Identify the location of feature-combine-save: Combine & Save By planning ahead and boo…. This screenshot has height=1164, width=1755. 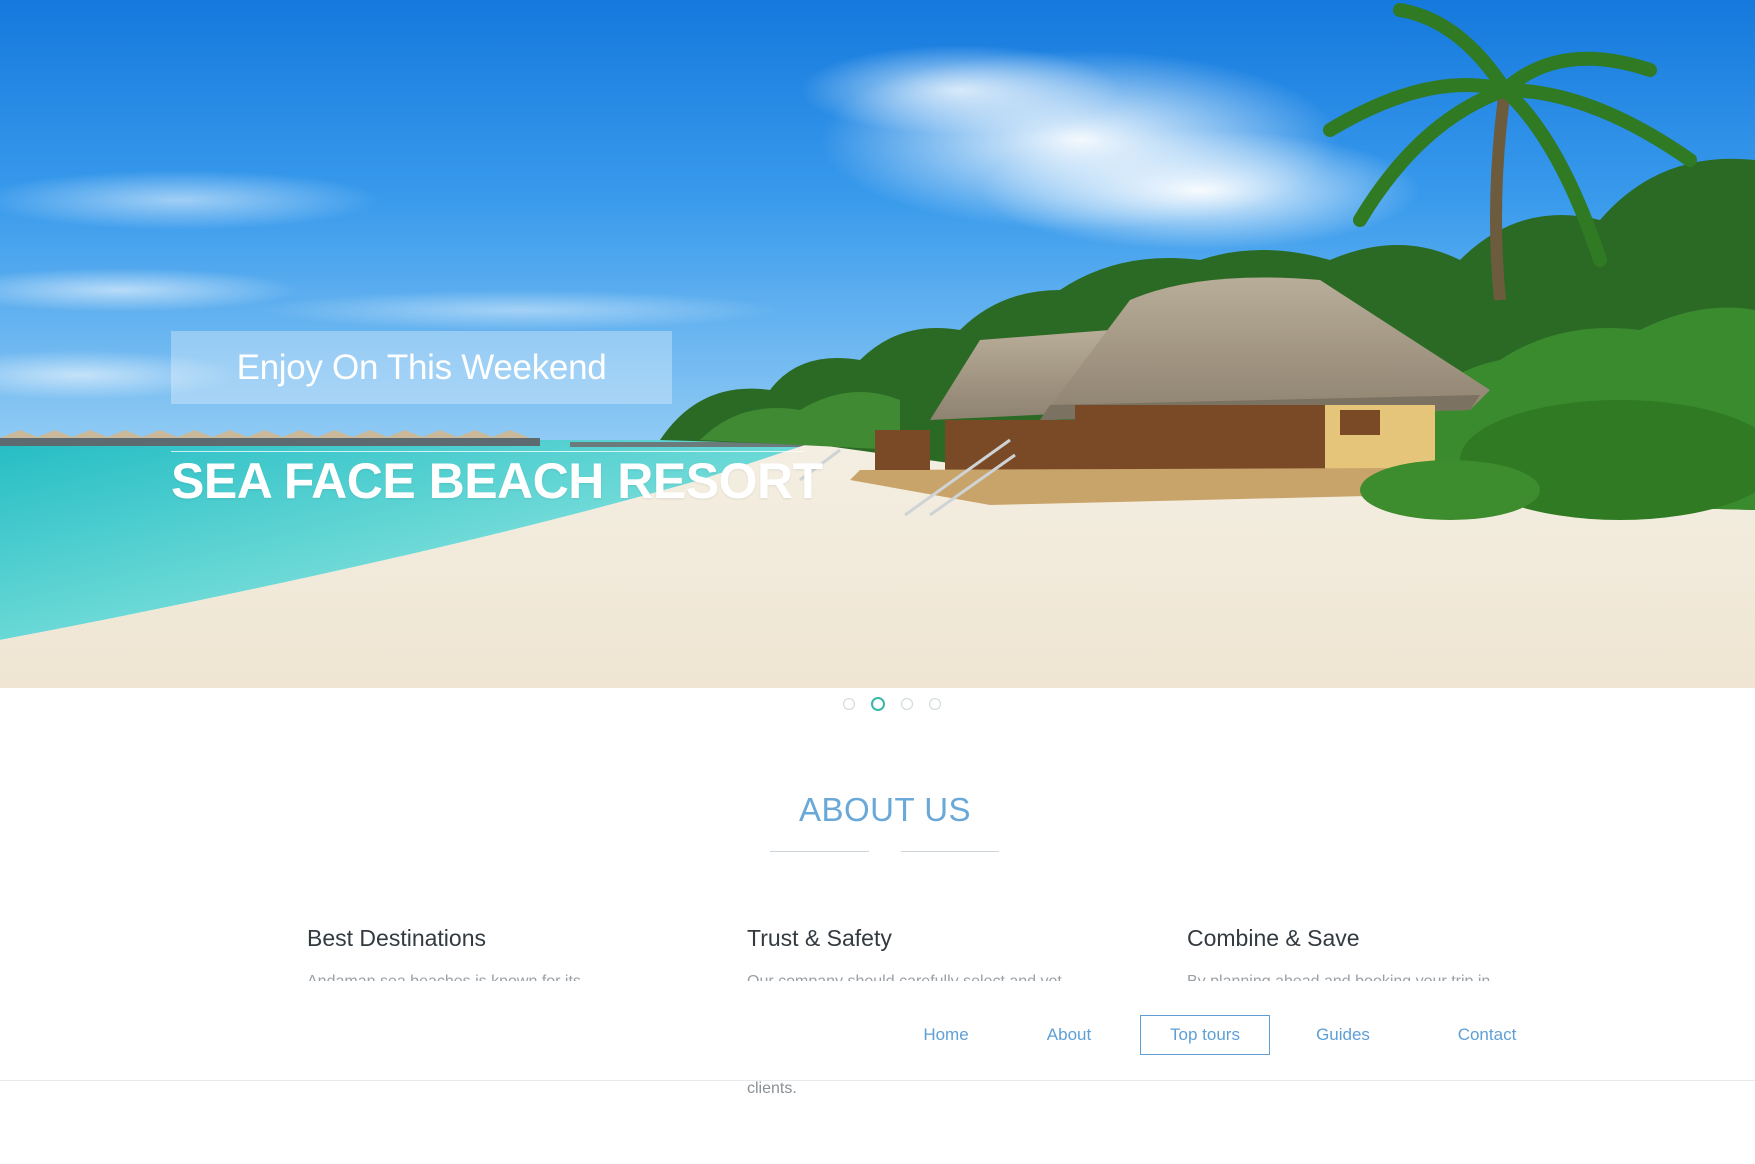
(1367, 953).